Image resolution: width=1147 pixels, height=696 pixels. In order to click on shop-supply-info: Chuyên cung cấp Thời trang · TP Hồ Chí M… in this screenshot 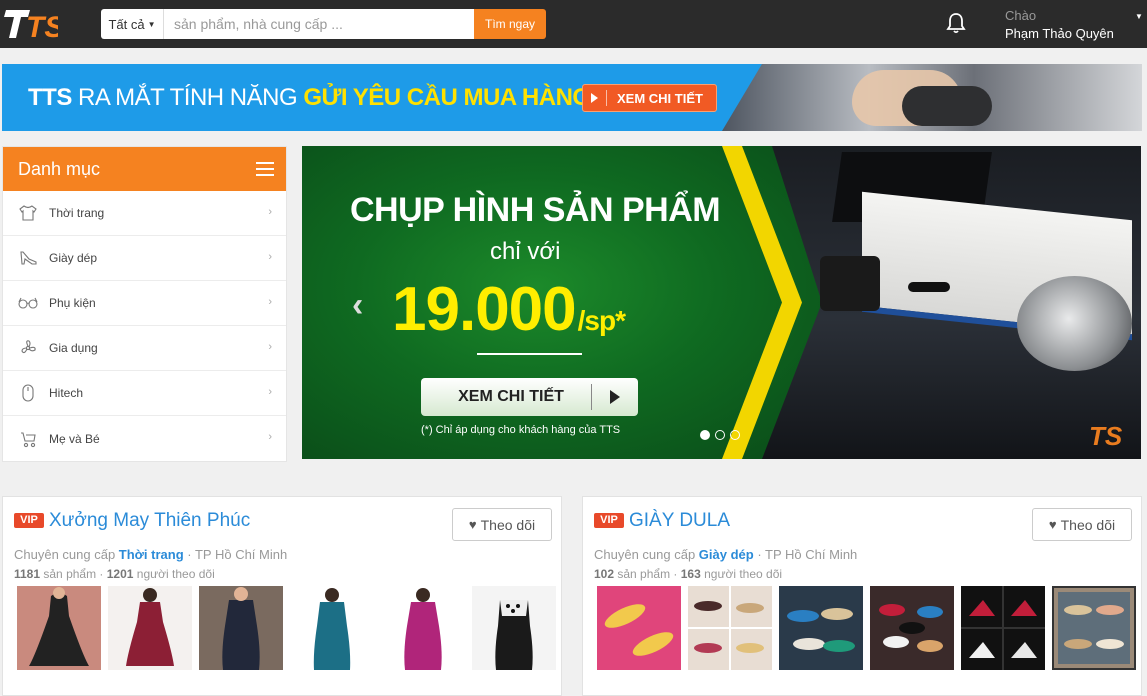, I will do `click(151, 554)`.